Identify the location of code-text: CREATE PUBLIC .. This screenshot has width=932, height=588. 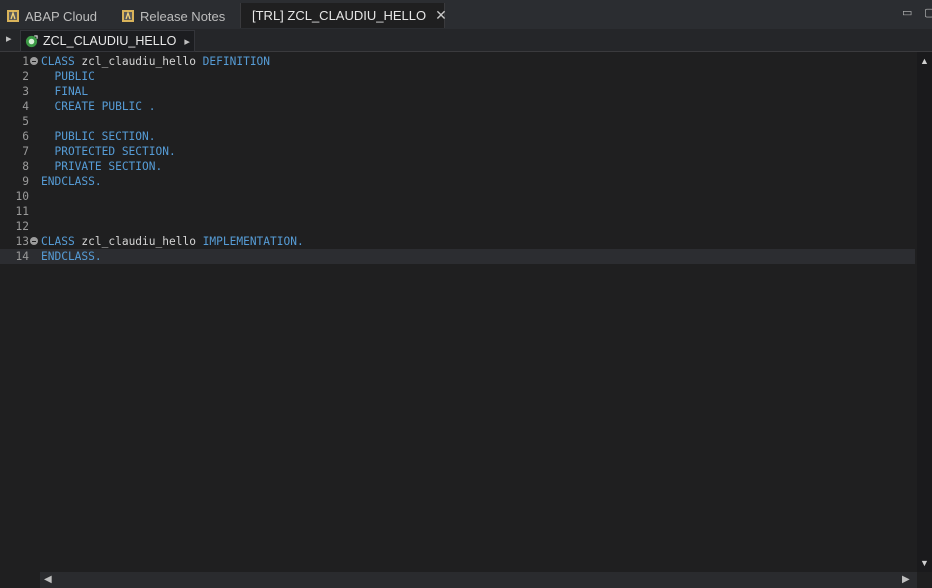
(98, 106).